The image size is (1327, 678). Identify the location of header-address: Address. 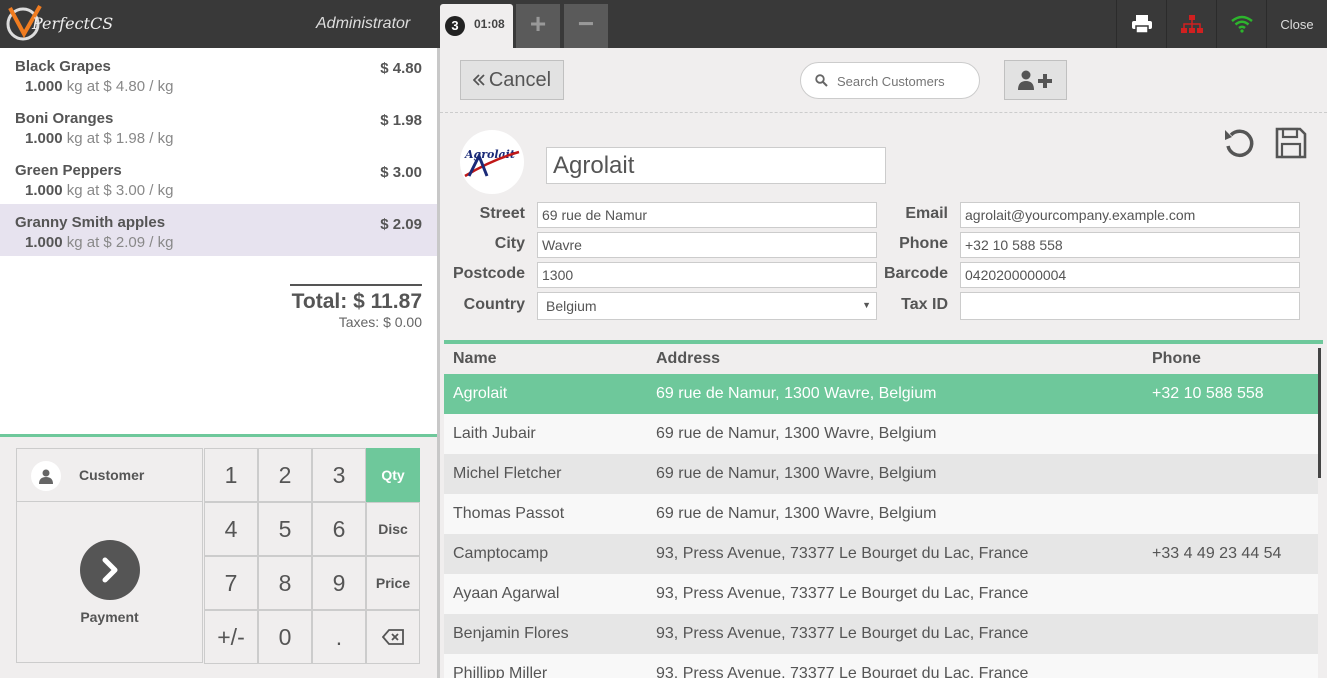
(688, 358).